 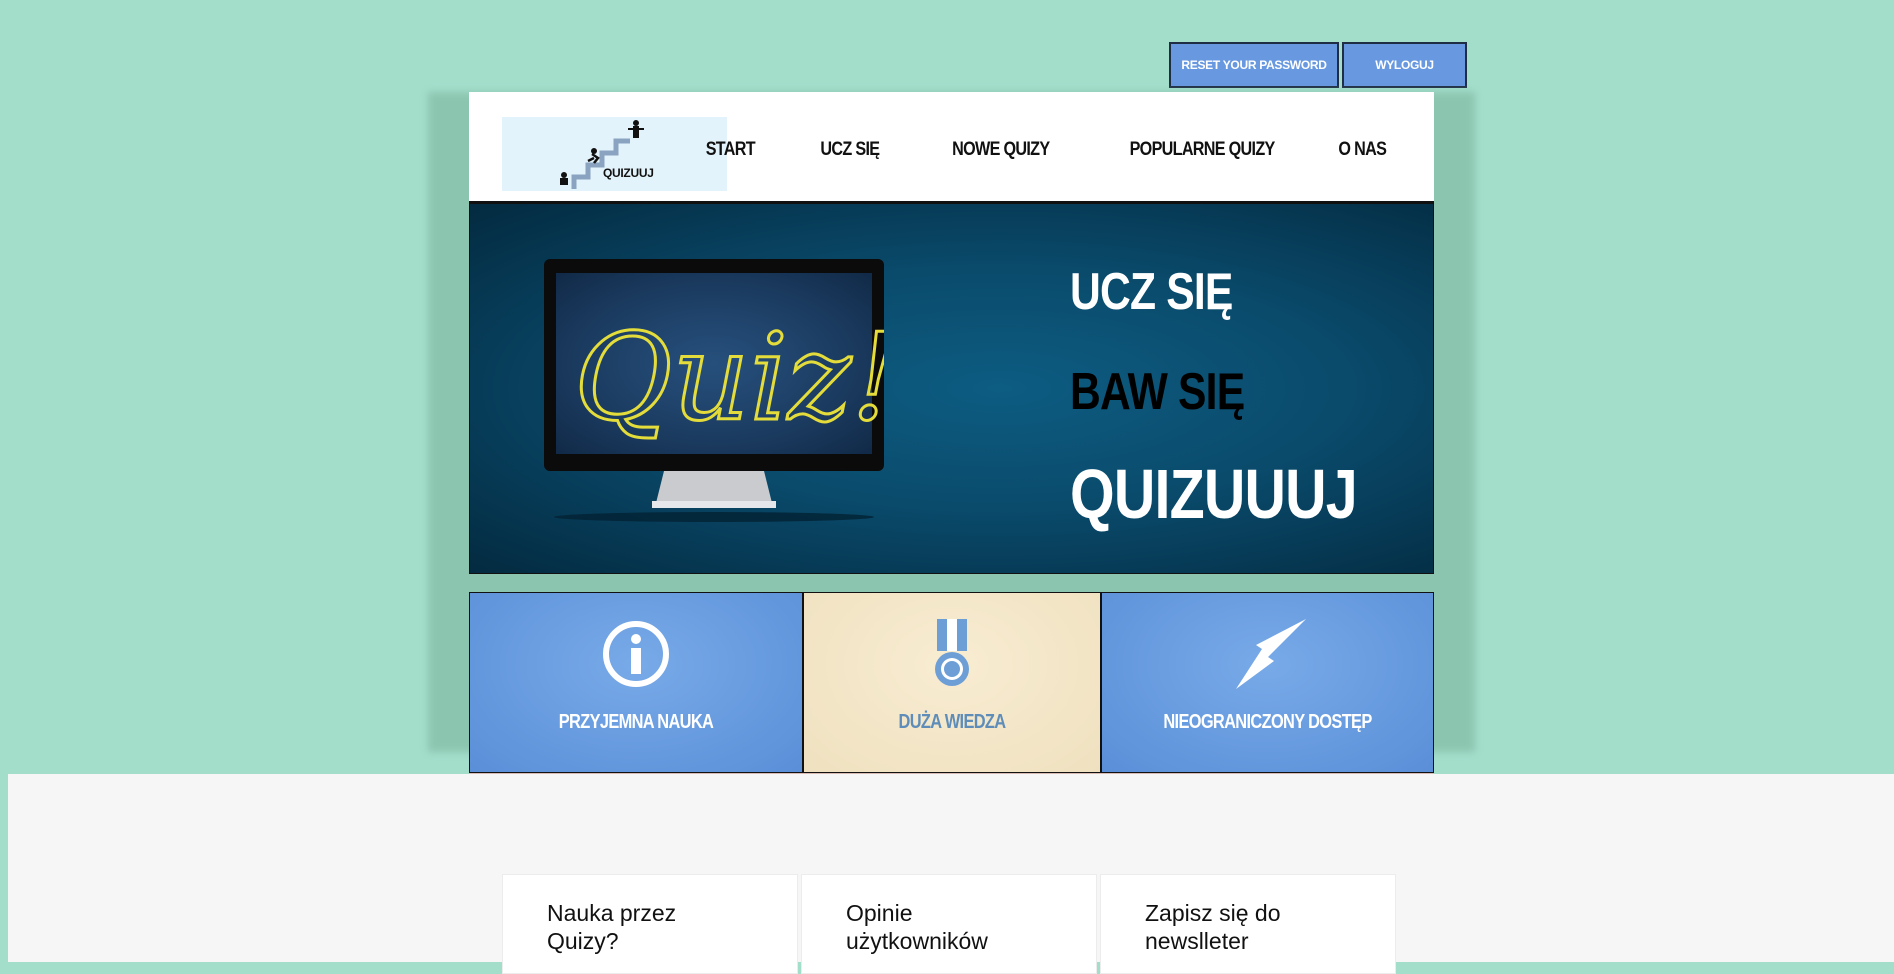 What do you see at coordinates (729, 378) in the screenshot?
I see `screen-text: Quiz!` at bounding box center [729, 378].